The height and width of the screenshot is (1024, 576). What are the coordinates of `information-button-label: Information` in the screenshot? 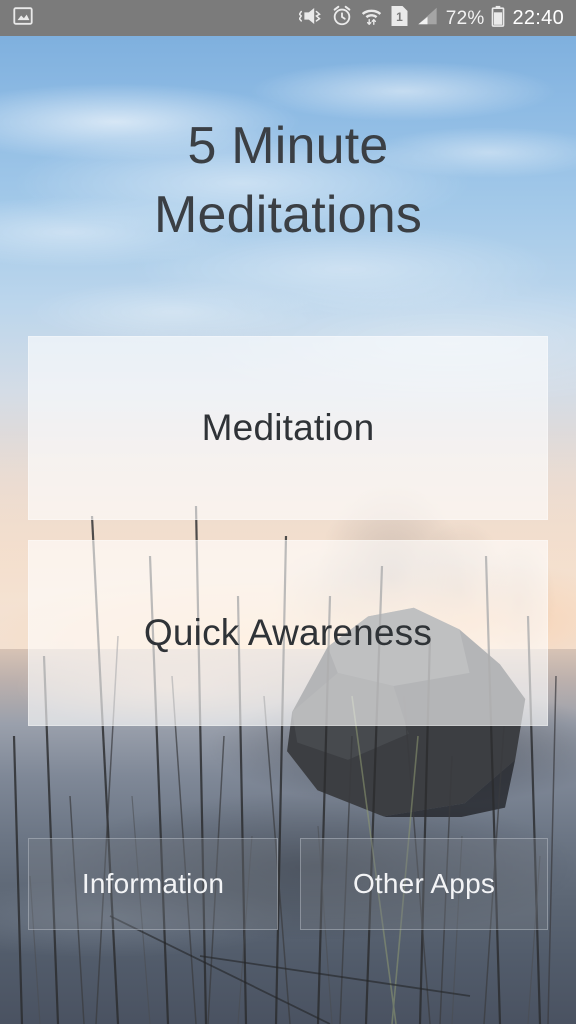 It's located at (153, 883).